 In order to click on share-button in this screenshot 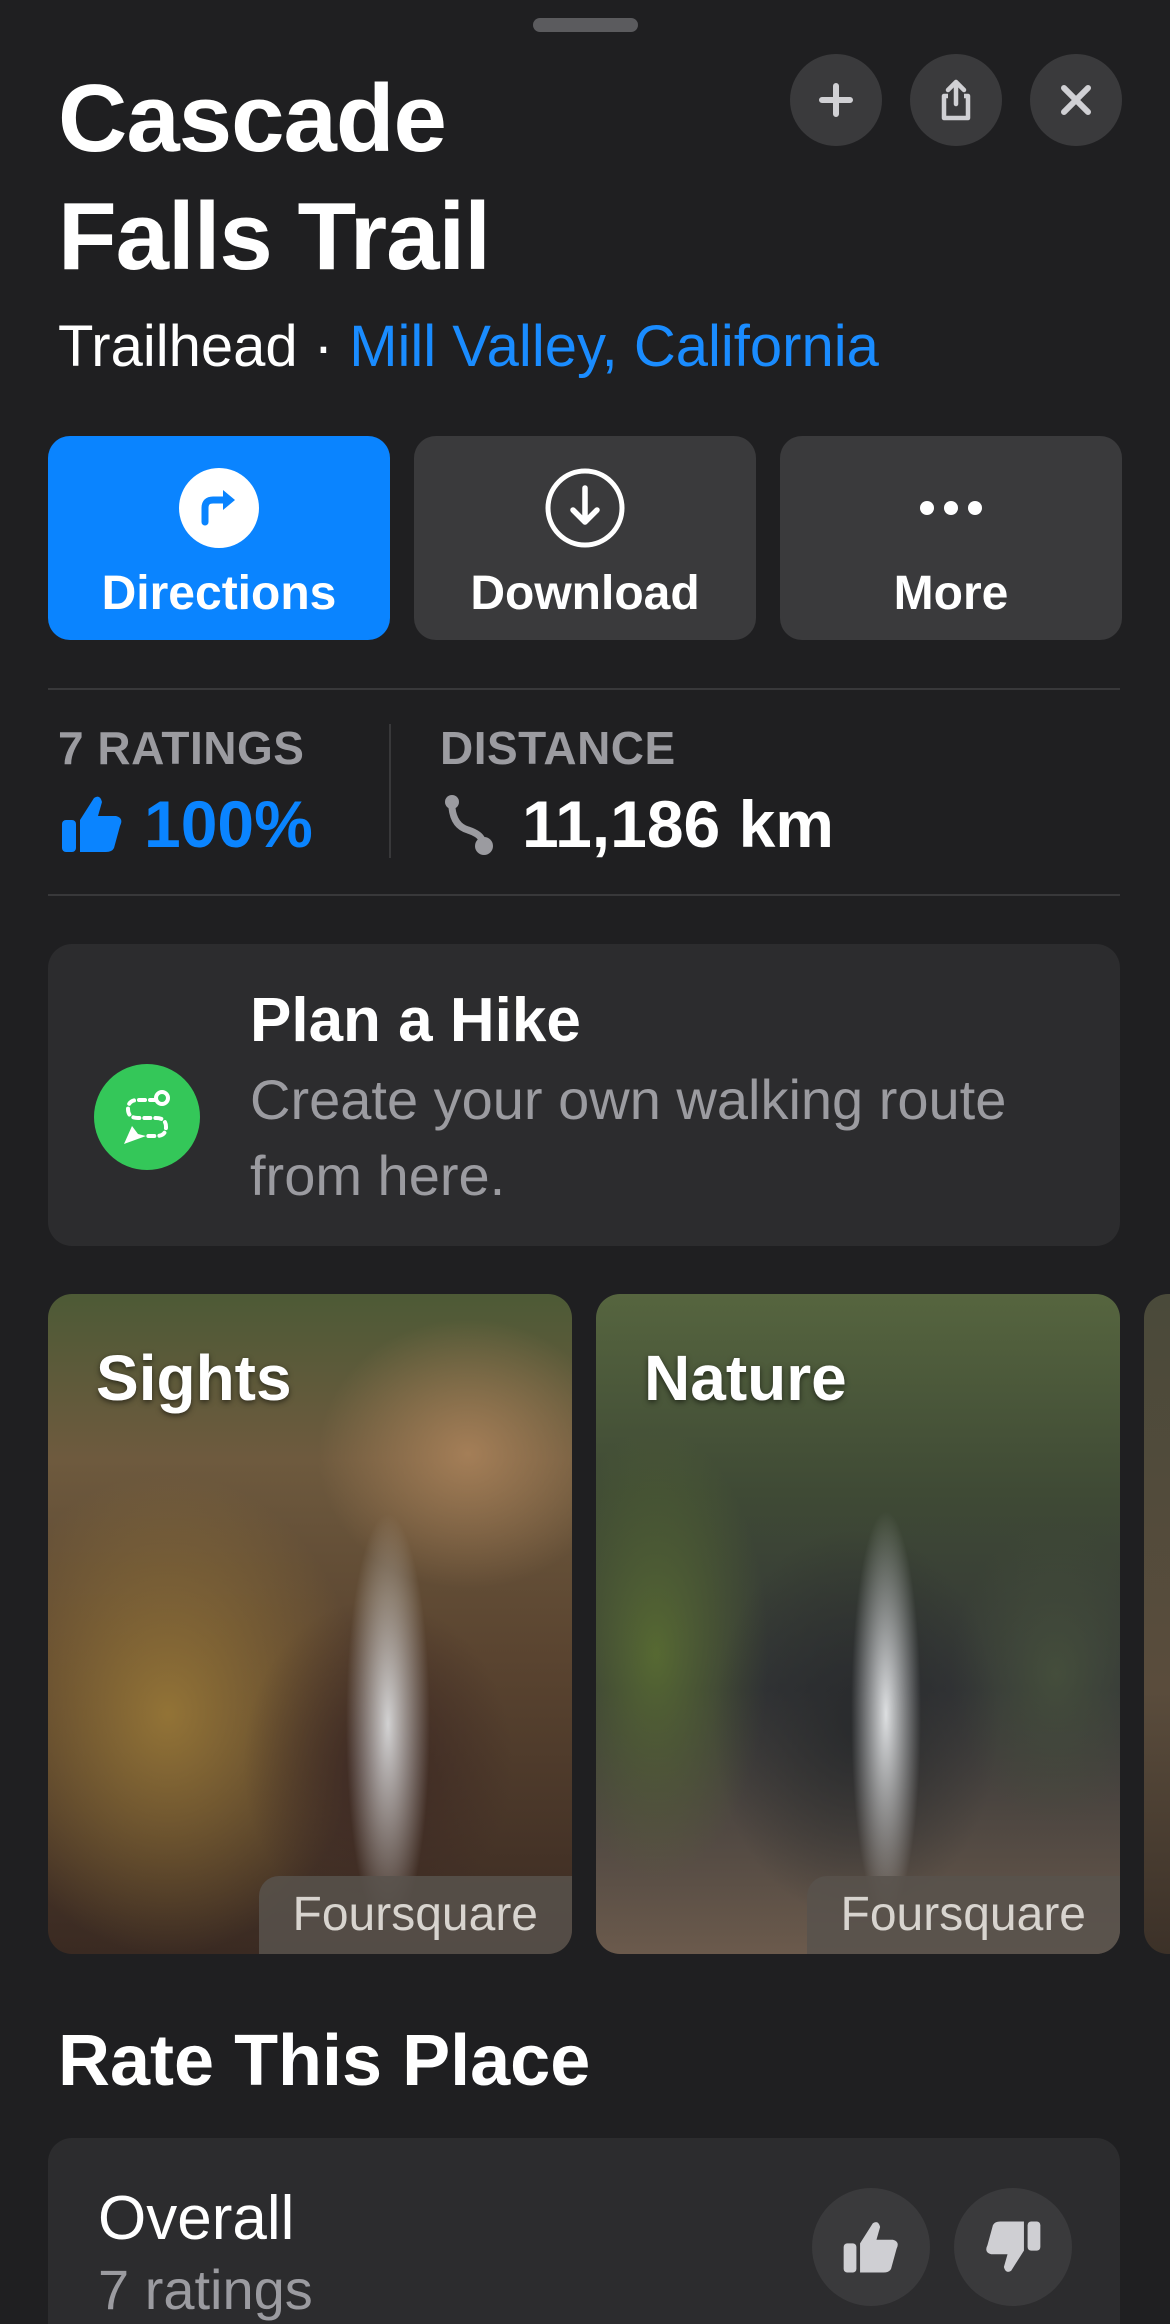, I will do `click(956, 100)`.